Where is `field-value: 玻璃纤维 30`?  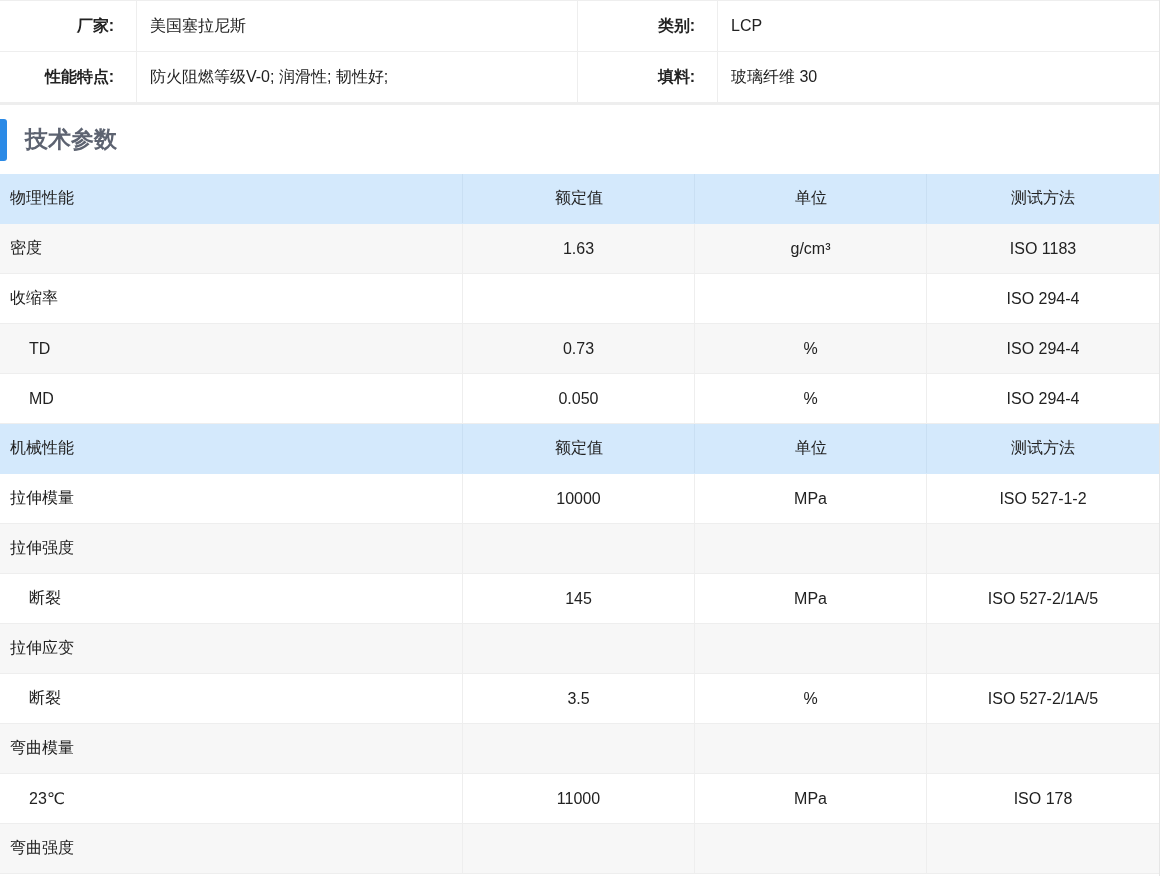 field-value: 玻璃纤维 30 is located at coordinates (774, 76).